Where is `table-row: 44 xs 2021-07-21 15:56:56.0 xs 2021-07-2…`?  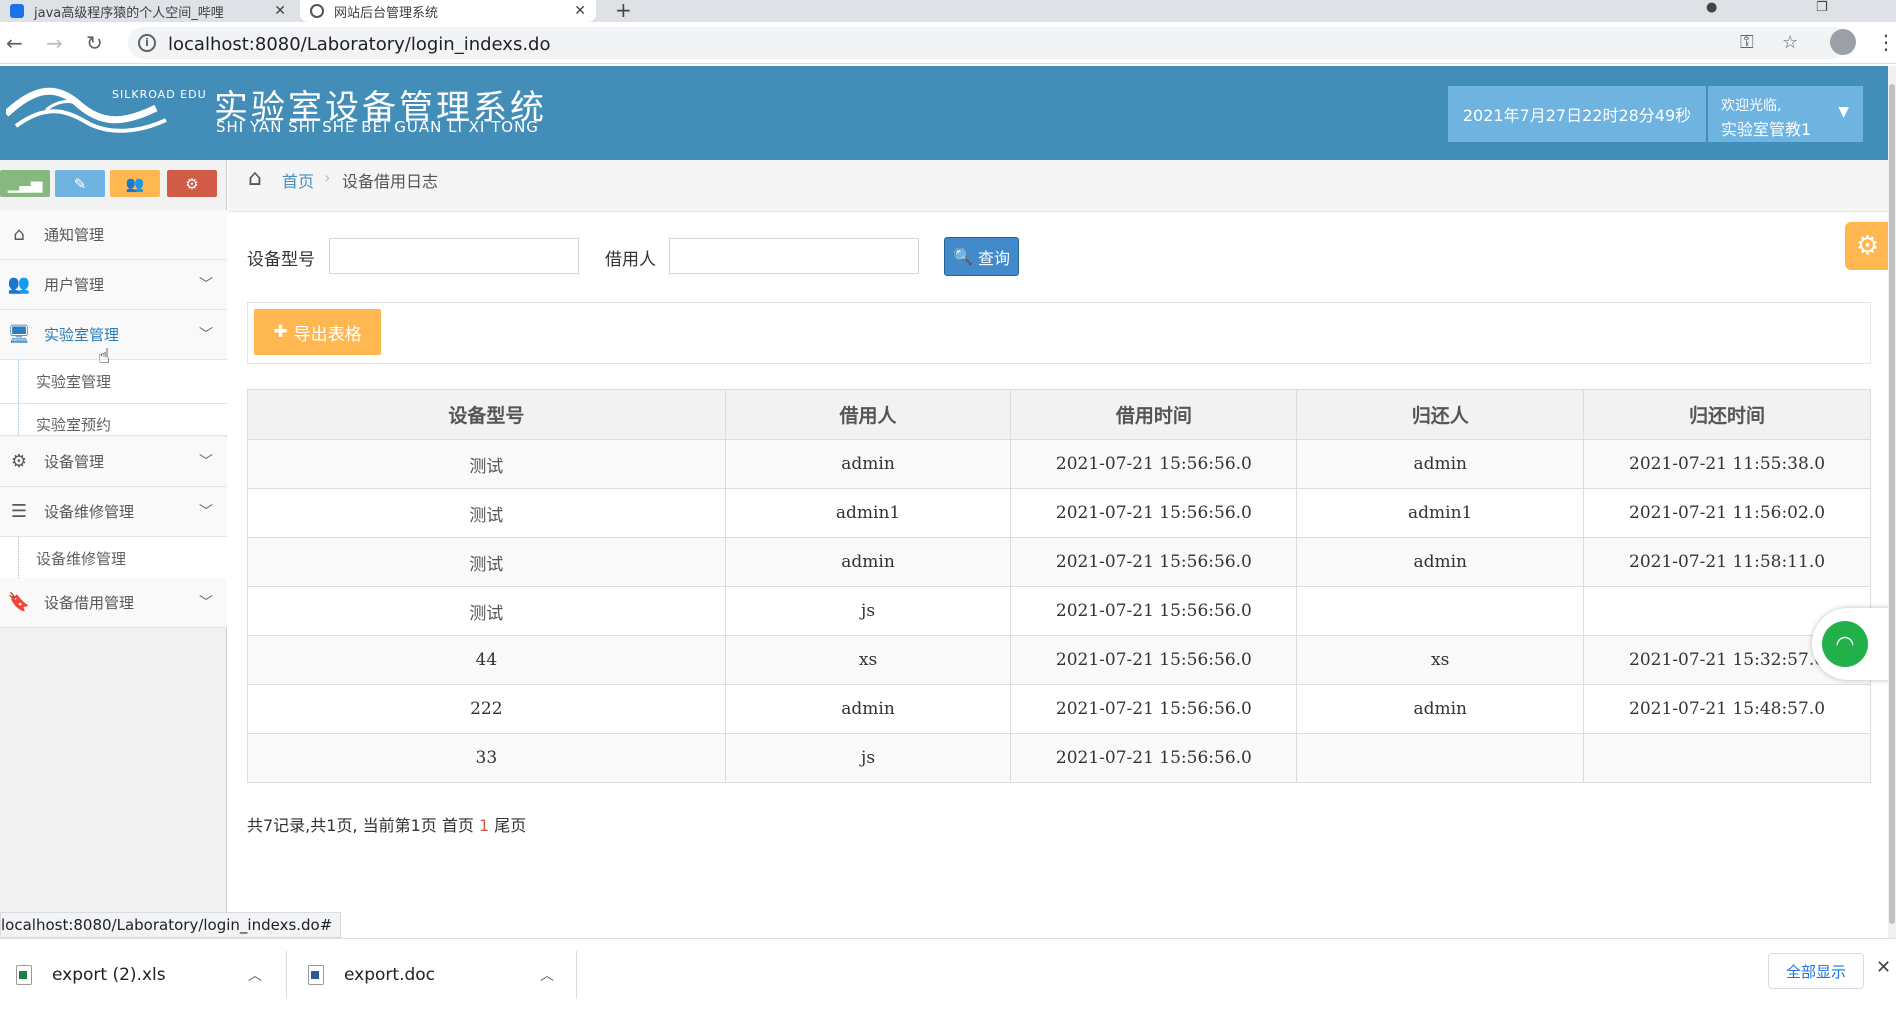 table-row: 44 xs 2021-07-21 15:56:56.0 xs 2021-07-2… is located at coordinates (1059, 660).